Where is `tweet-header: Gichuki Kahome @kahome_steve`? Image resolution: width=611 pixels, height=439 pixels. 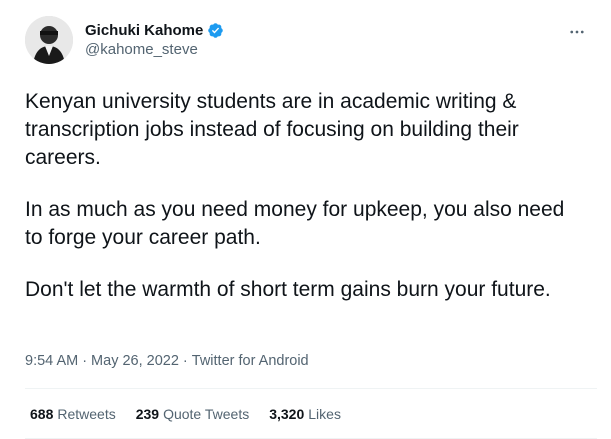 tweet-header: Gichuki Kahome @kahome_steve is located at coordinates (311, 40).